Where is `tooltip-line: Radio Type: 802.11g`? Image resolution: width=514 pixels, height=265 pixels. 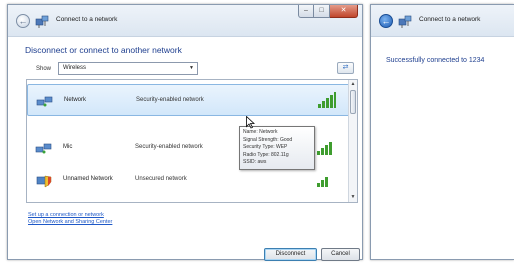 tooltip-line: Radio Type: 802.11g is located at coordinates (266, 154).